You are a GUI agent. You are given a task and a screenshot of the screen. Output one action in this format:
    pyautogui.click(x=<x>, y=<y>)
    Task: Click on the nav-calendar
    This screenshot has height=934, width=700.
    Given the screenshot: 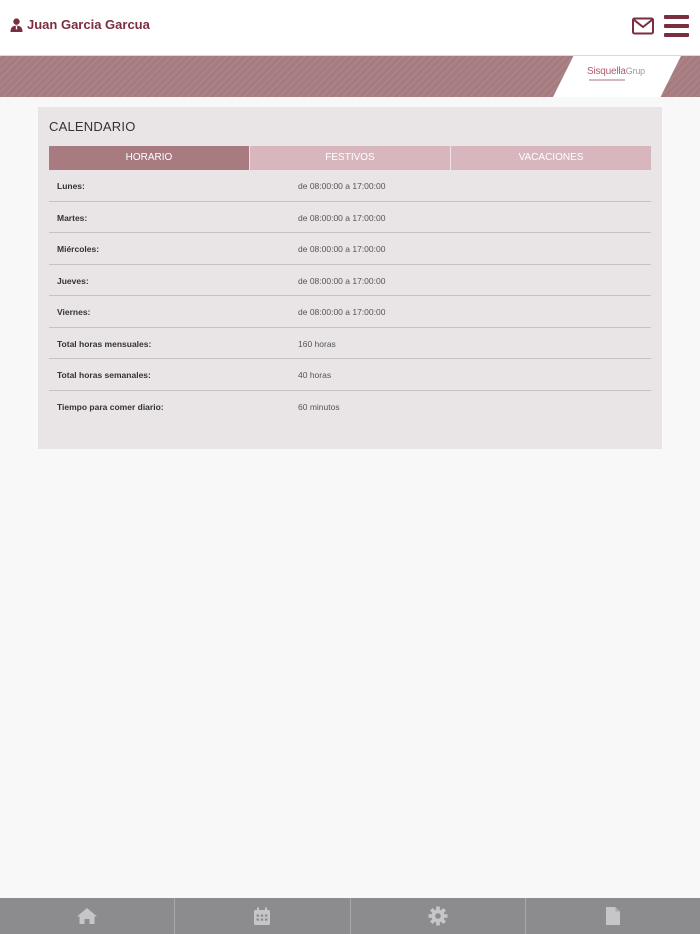 What is the action you would take?
    pyautogui.click(x=261, y=916)
    